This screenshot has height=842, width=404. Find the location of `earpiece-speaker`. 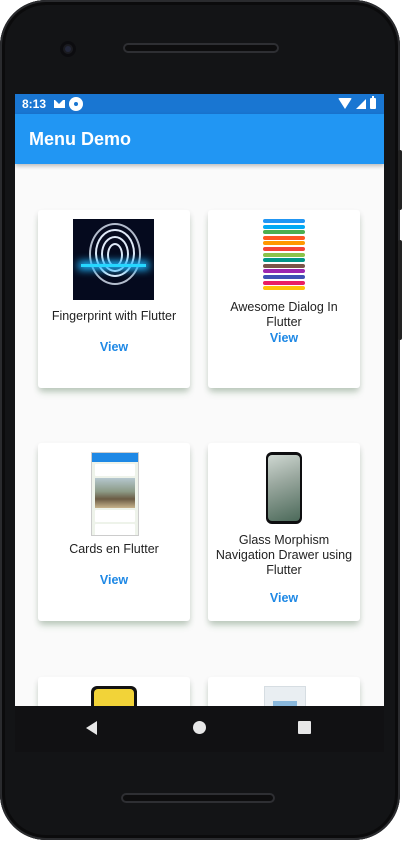

earpiece-speaker is located at coordinates (201, 48).